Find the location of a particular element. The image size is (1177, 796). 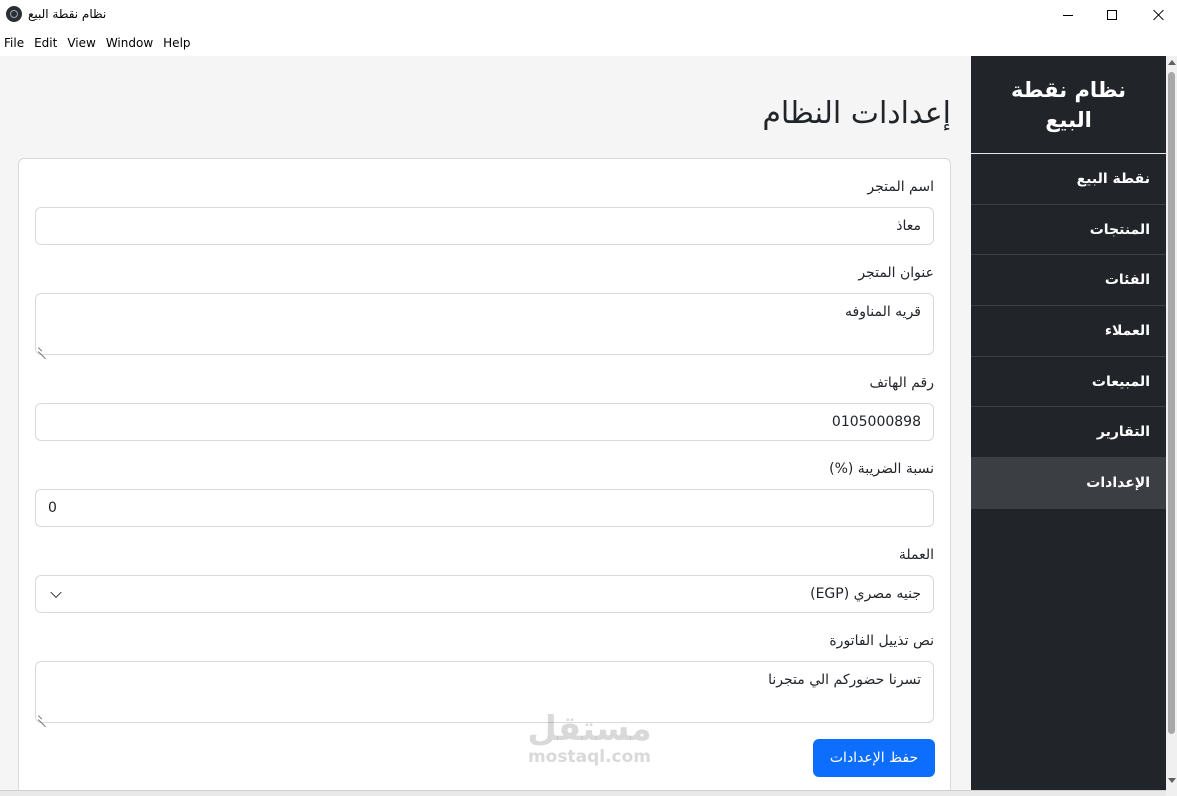

sidebar-item-customers: العملاء is located at coordinates (1068, 331).